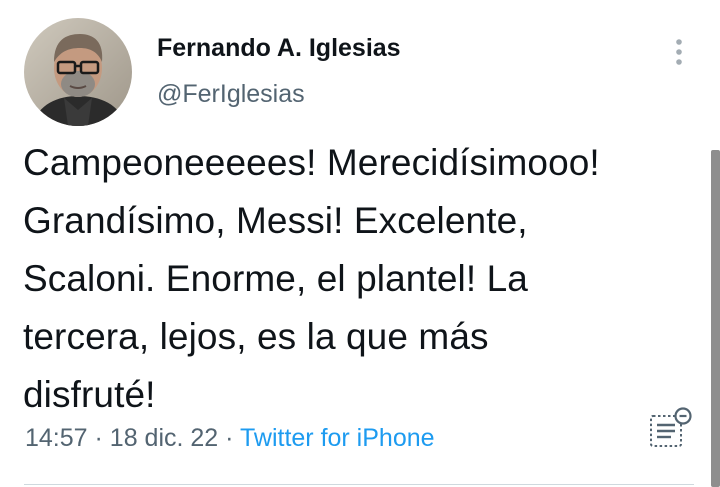 This screenshot has width=720, height=487. Describe the element at coordinates (337, 438) in the screenshot. I see `tweet-source-link: Twitter for iPhone` at that location.